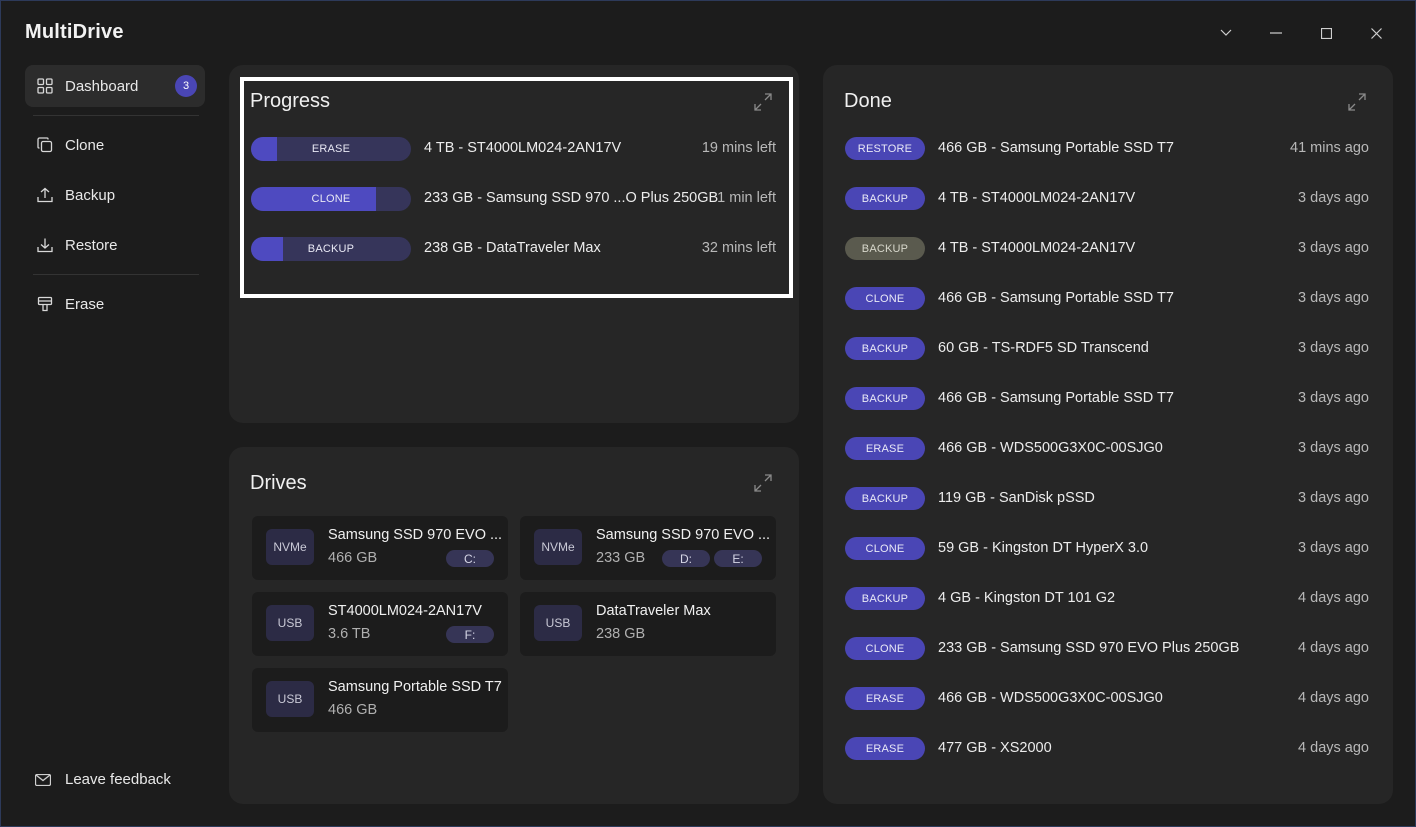  Describe the element at coordinates (290, 547) in the screenshot. I see `drive-type-badge: NVMe` at that location.